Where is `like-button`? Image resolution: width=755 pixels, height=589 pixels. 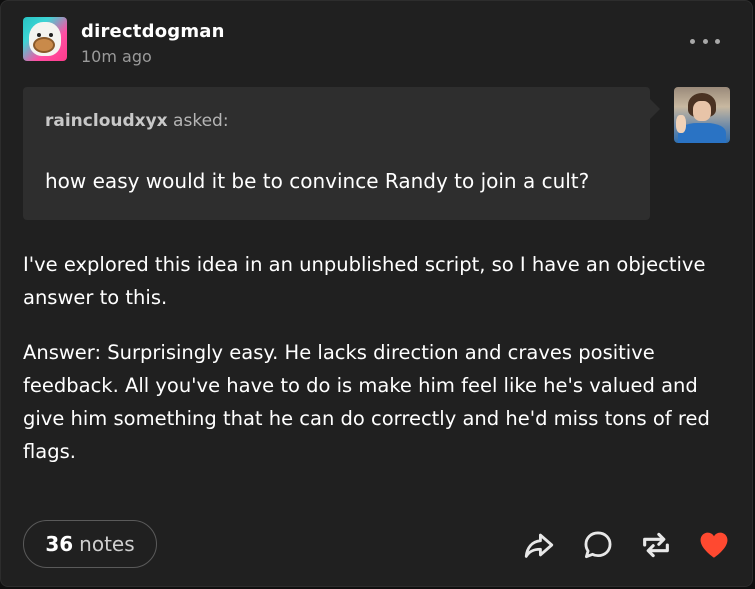 like-button is located at coordinates (714, 545).